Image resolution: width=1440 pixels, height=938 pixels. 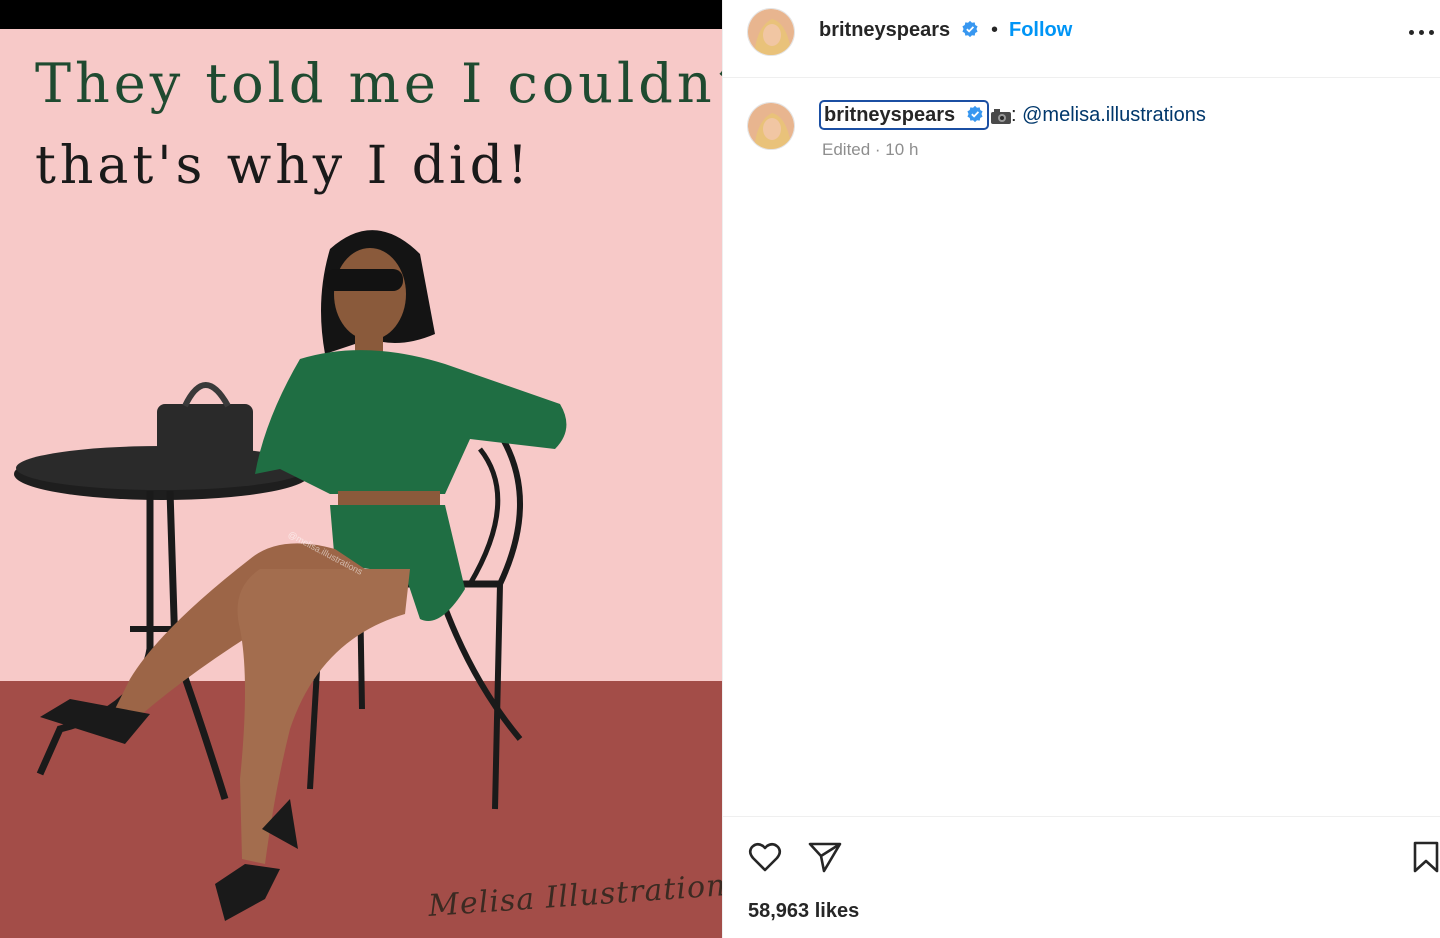 What do you see at coordinates (975, 114) in the screenshot?
I see `caption-verified-badge-icon` at bounding box center [975, 114].